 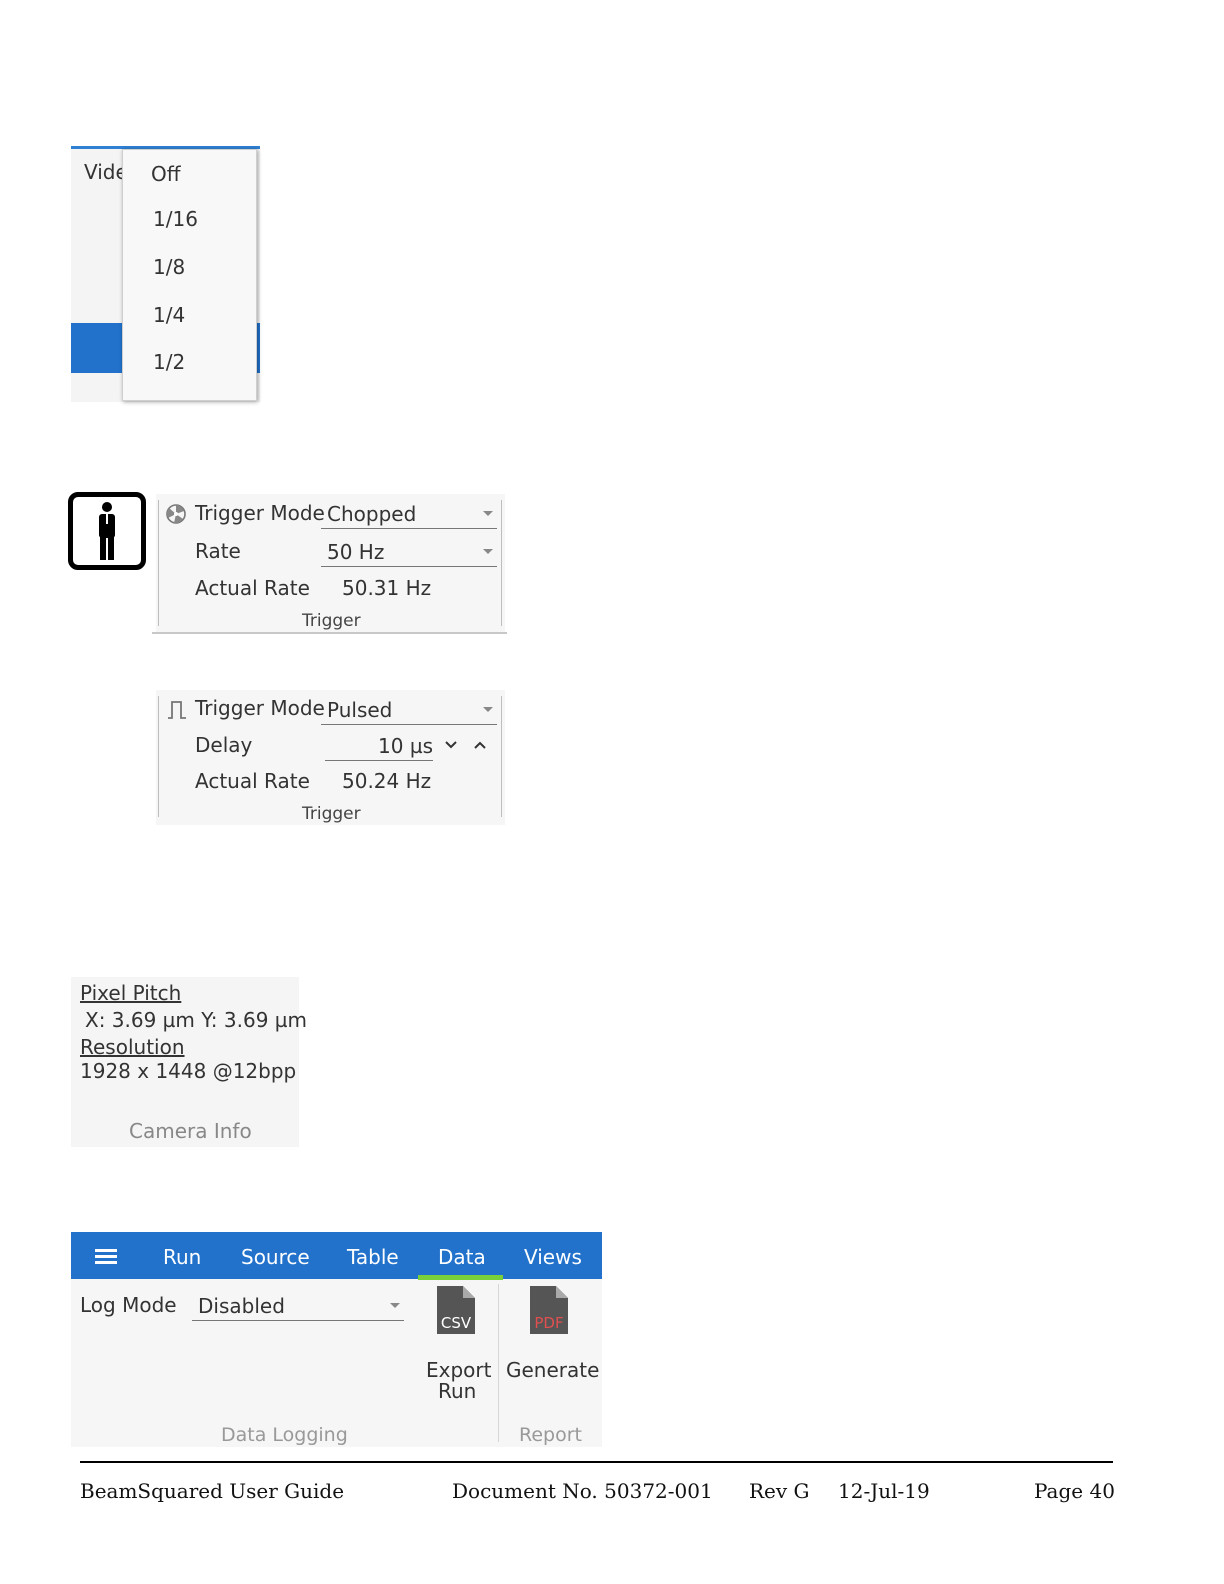 I want to click on ribbon-tab-bar: Run Source Table Data Views, so click(x=336, y=1256).